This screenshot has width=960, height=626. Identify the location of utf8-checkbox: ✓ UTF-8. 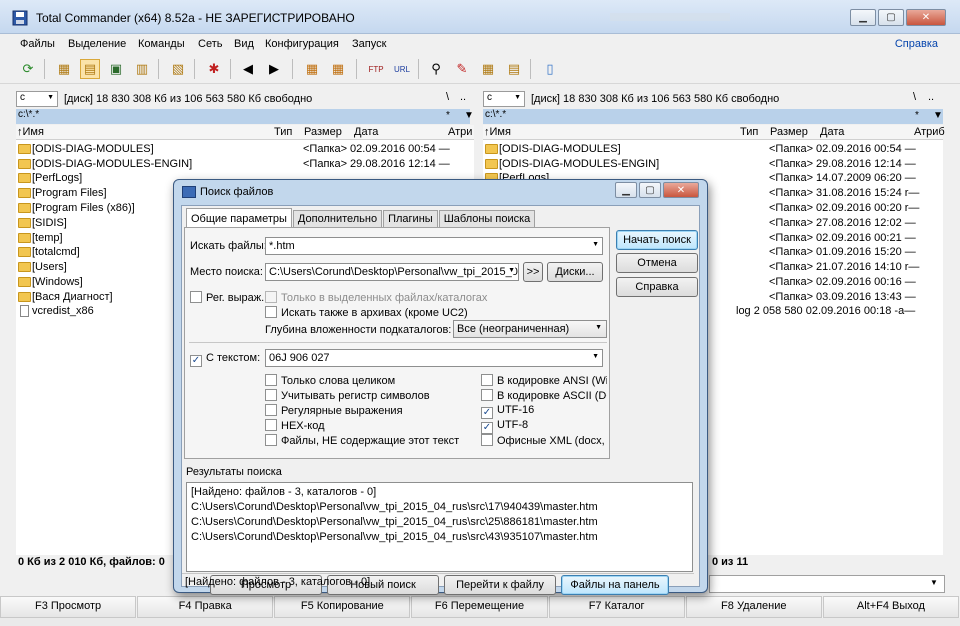
(504, 426).